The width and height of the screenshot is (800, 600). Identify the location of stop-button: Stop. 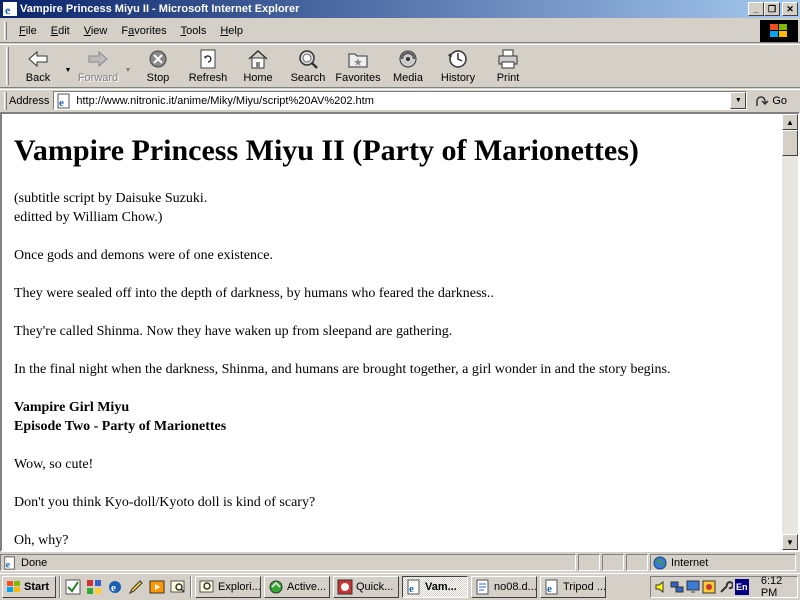
(158, 66).